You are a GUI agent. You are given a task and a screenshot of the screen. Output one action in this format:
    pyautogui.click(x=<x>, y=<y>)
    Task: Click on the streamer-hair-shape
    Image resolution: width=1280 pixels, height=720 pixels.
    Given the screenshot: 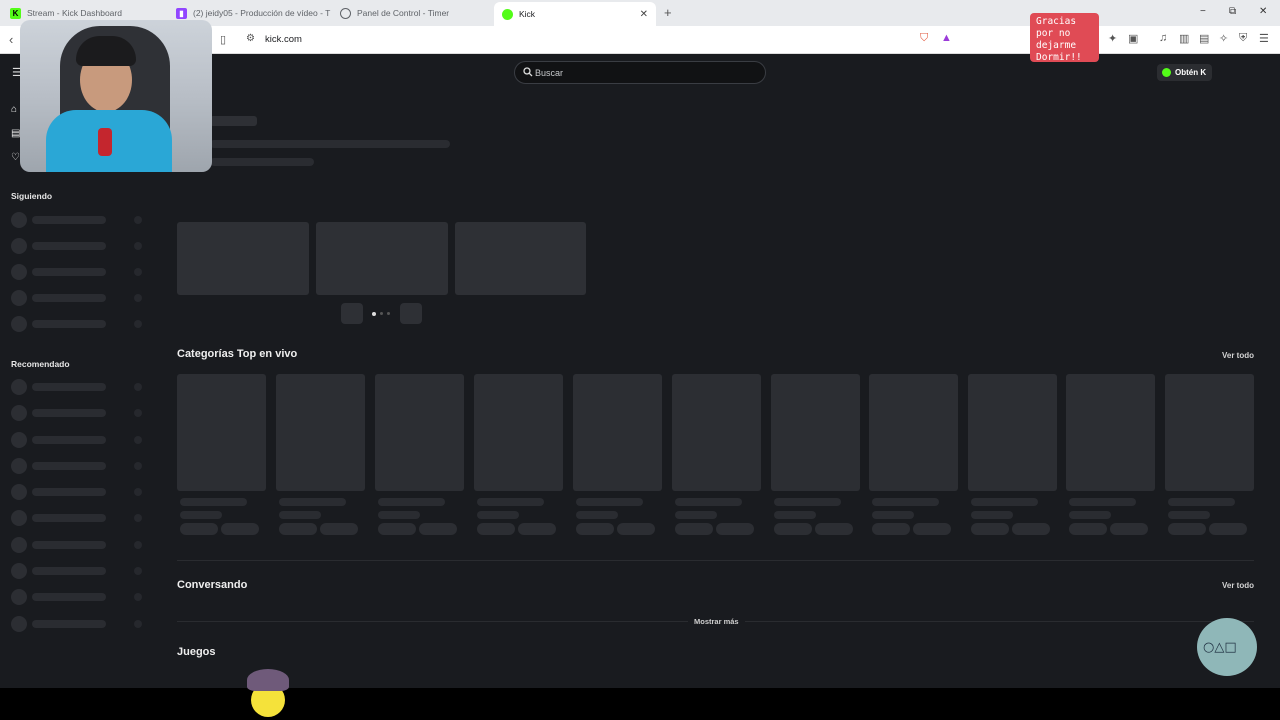 What is the action you would take?
    pyautogui.click(x=106, y=51)
    